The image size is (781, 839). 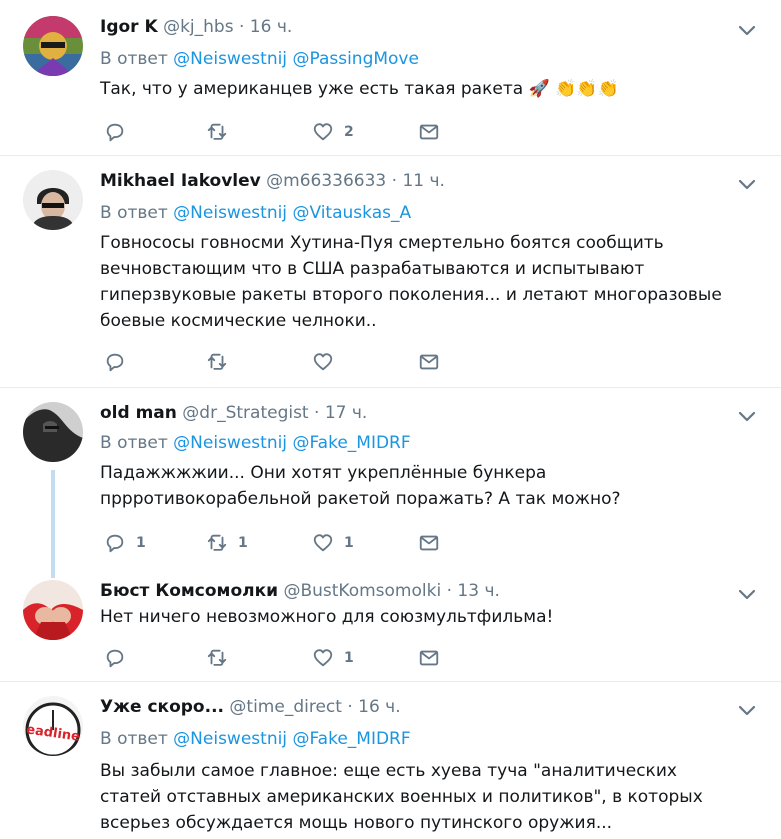 What do you see at coordinates (243, 543) in the screenshot?
I see `retweet-count: 1` at bounding box center [243, 543].